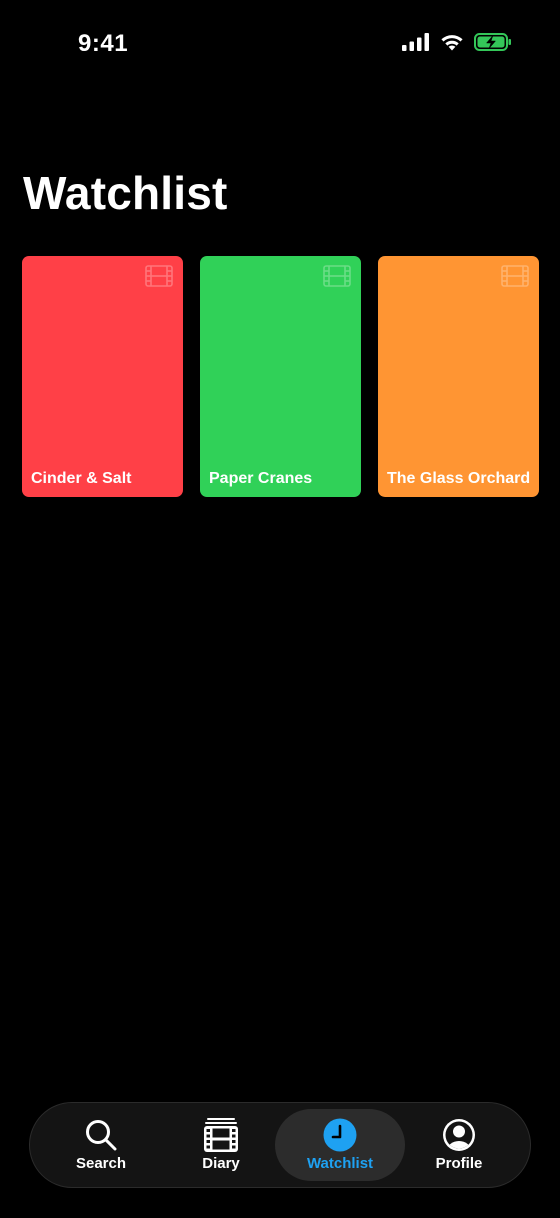  Describe the element at coordinates (416, 44) in the screenshot. I see `cellular-signal-icon` at that location.